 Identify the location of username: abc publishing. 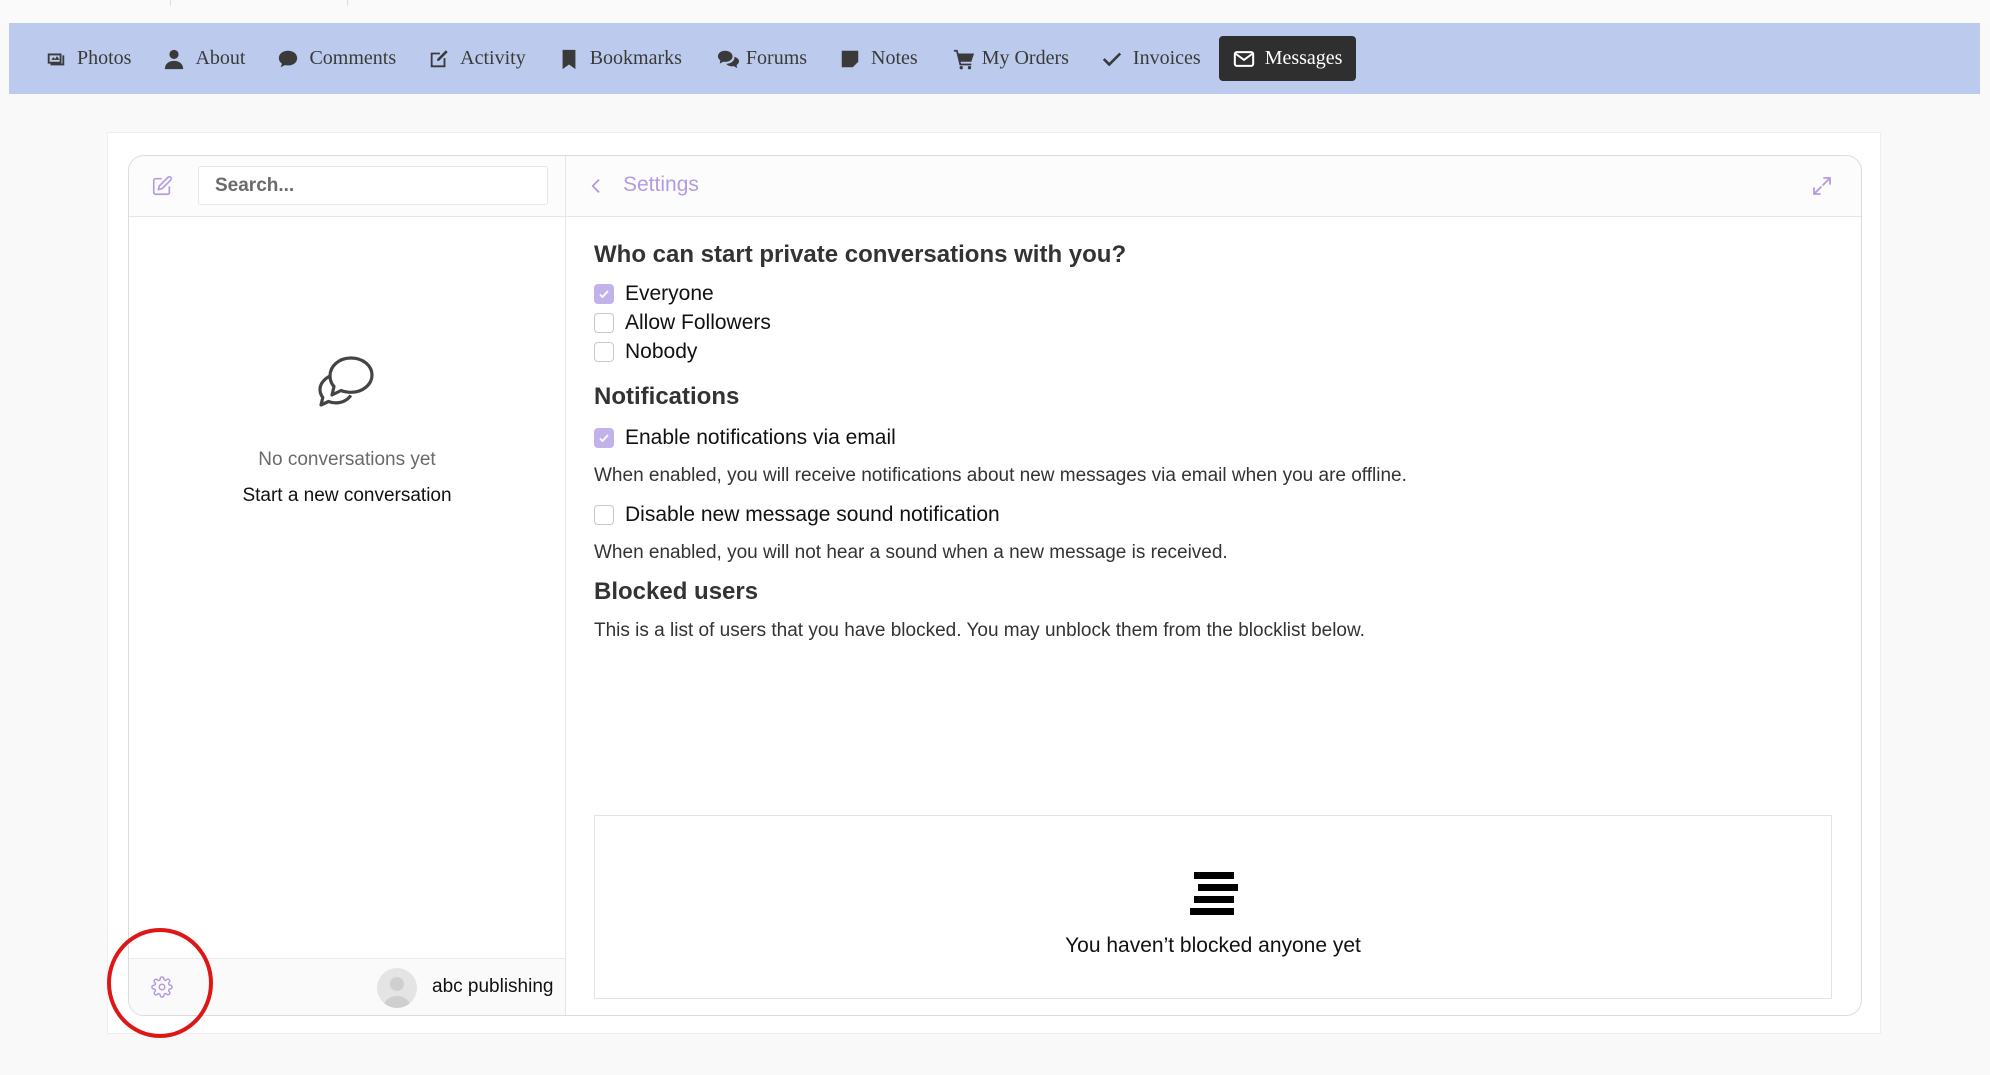
(493, 986).